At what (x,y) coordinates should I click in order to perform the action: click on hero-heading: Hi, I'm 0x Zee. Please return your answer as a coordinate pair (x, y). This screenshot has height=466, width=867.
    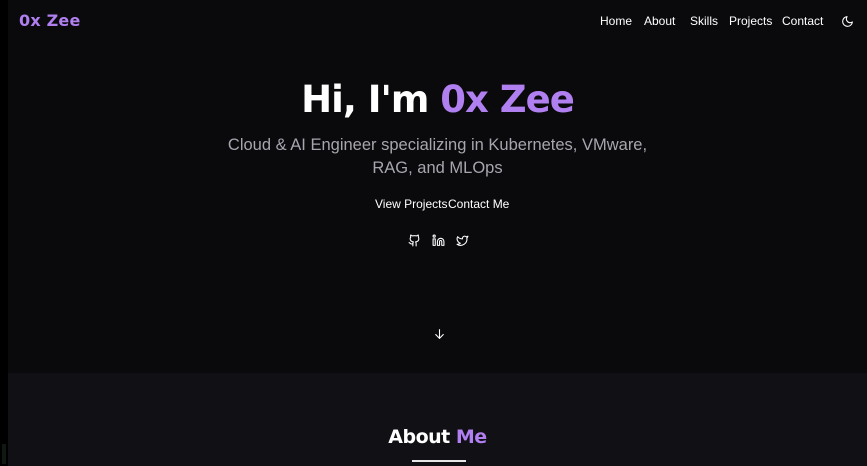
    Looking at the image, I should click on (437, 99).